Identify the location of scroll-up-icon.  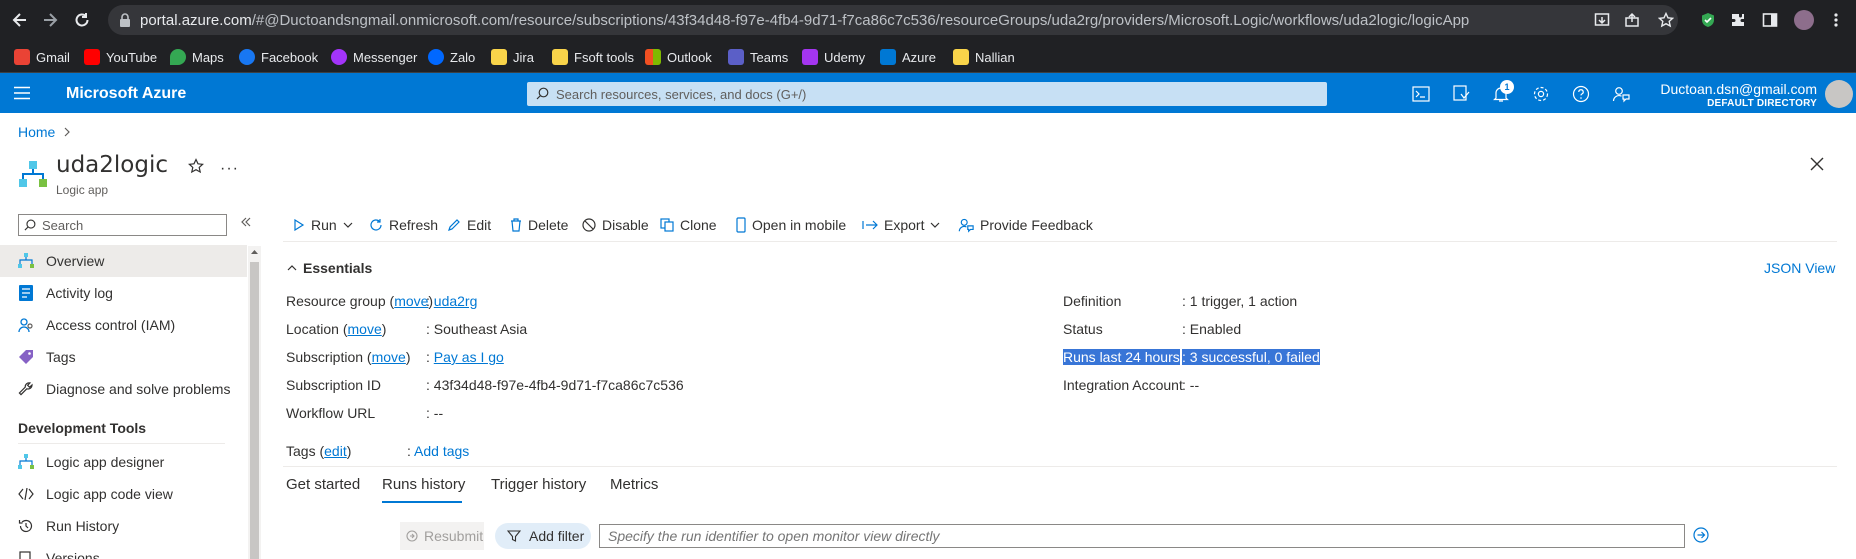
(254, 251).